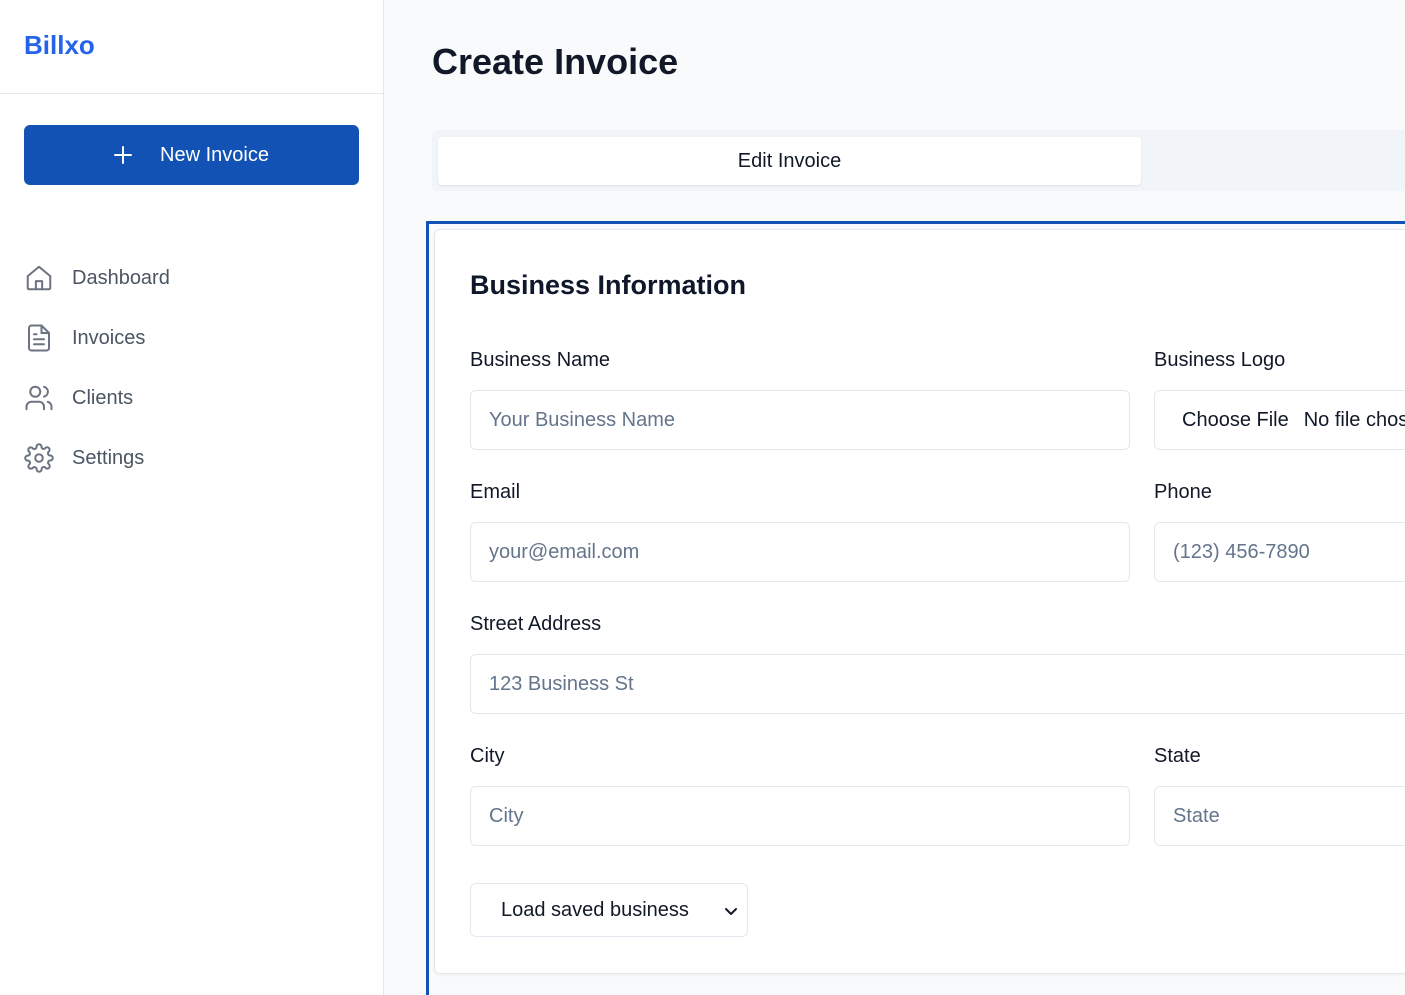  I want to click on sidebar-nav: Dashboard Invoices Clients Settings, so click(191, 368).